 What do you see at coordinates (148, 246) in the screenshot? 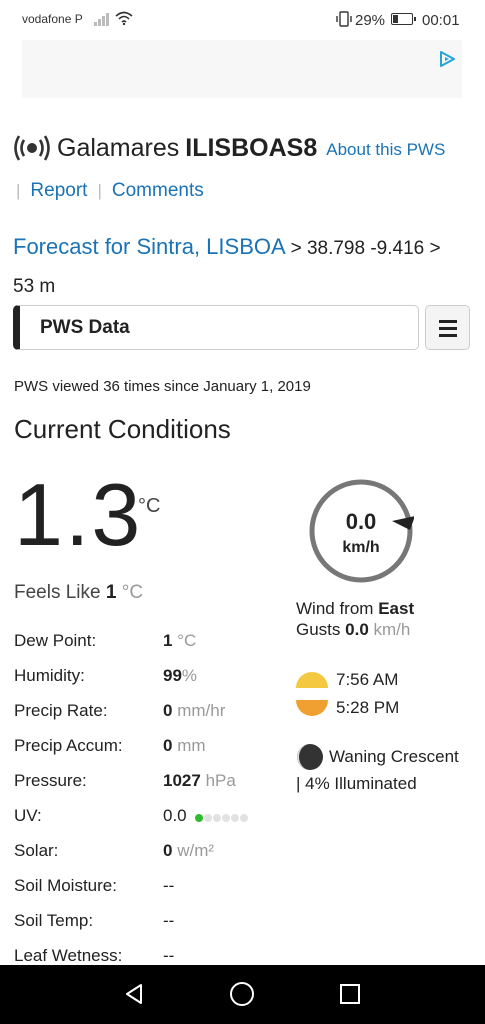
I see `forecast-link: Forecast for Sintra, LISBOA` at bounding box center [148, 246].